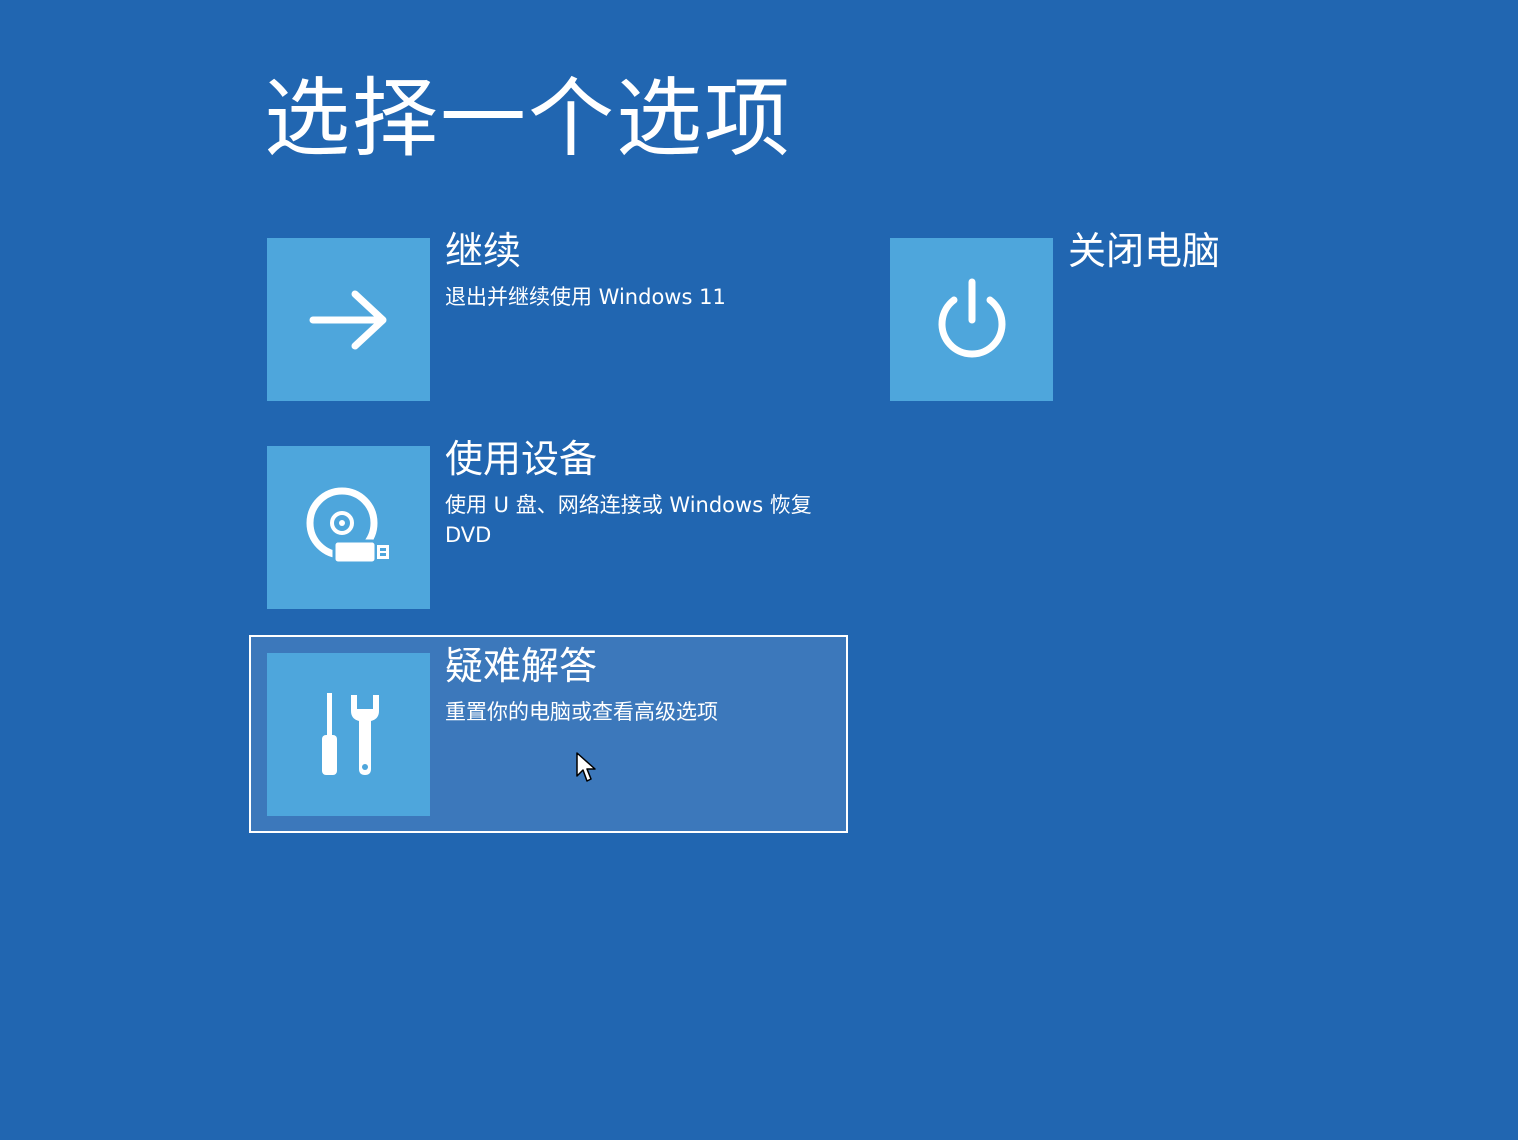  I want to click on shutdown-option: 关闭电脑, so click(1090, 315).